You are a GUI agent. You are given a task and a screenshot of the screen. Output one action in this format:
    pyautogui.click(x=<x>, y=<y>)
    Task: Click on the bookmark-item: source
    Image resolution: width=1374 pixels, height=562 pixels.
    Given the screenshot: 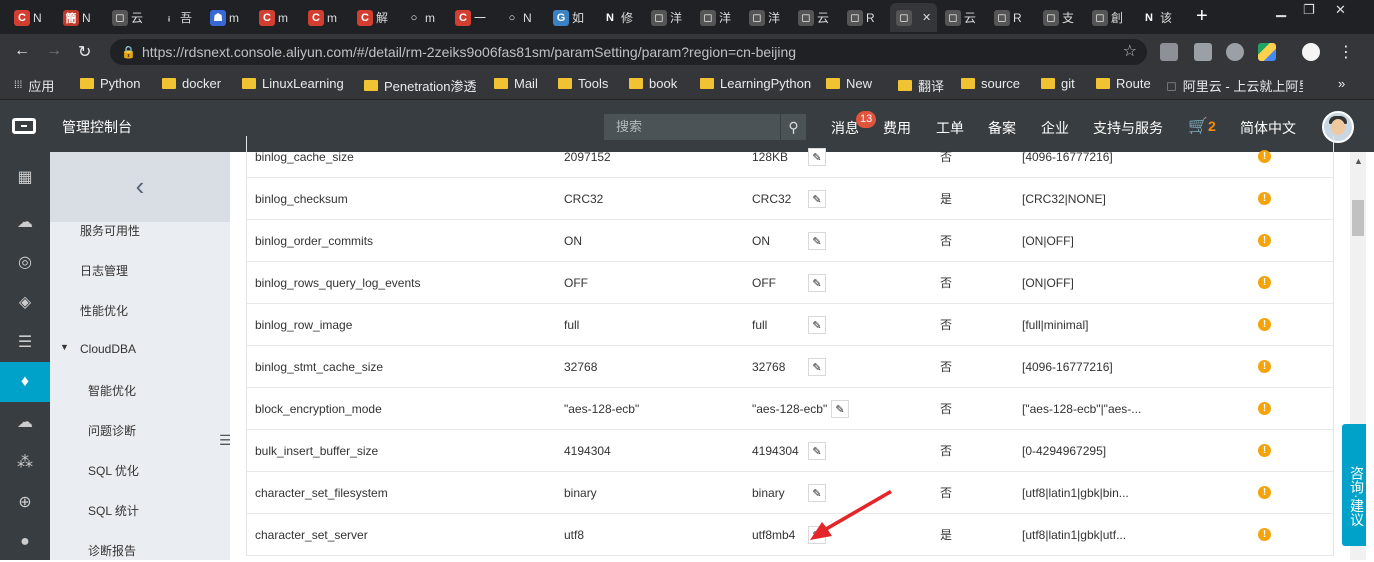 What is the action you would take?
    pyautogui.click(x=990, y=83)
    